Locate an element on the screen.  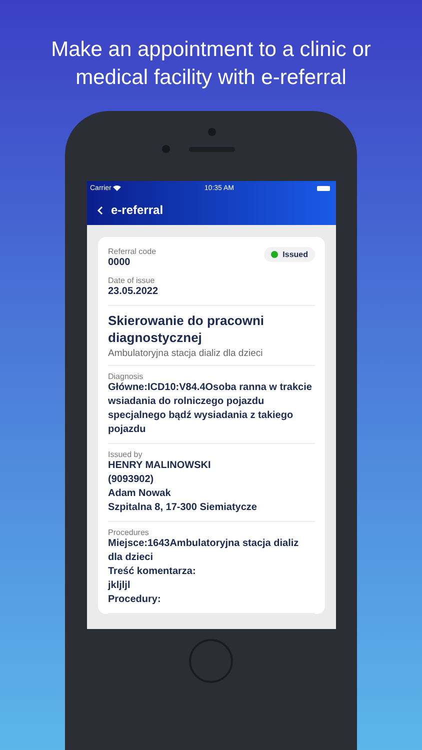
sensor-icon is located at coordinates (166, 149).